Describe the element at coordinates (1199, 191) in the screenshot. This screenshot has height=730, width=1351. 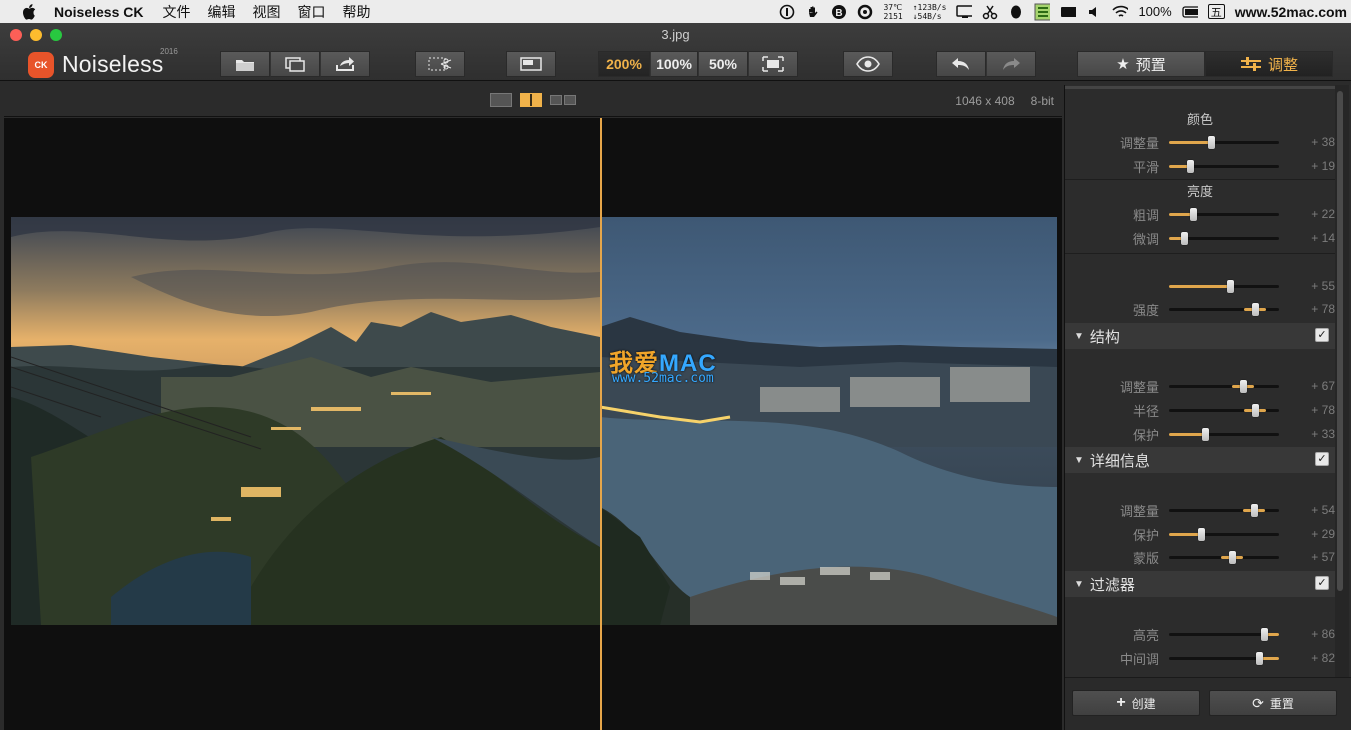
I see `luminance-subtitle: 亮度` at that location.